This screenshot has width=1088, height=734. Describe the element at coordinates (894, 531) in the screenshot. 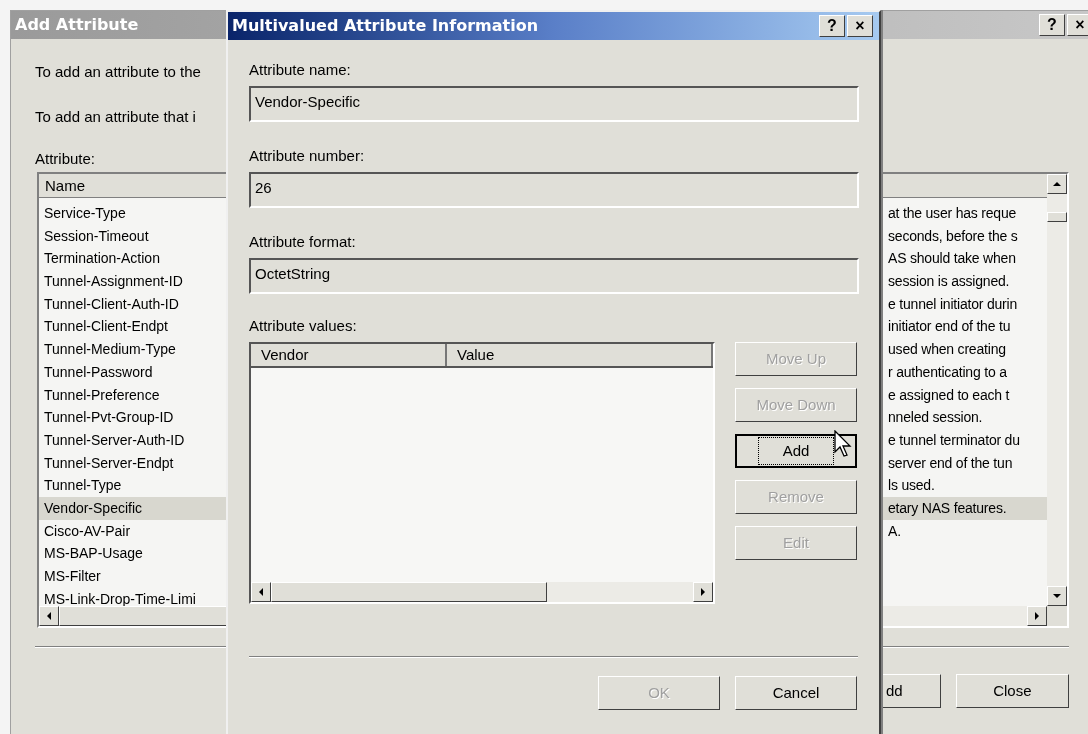

I see `table-cell-text: A.` at that location.